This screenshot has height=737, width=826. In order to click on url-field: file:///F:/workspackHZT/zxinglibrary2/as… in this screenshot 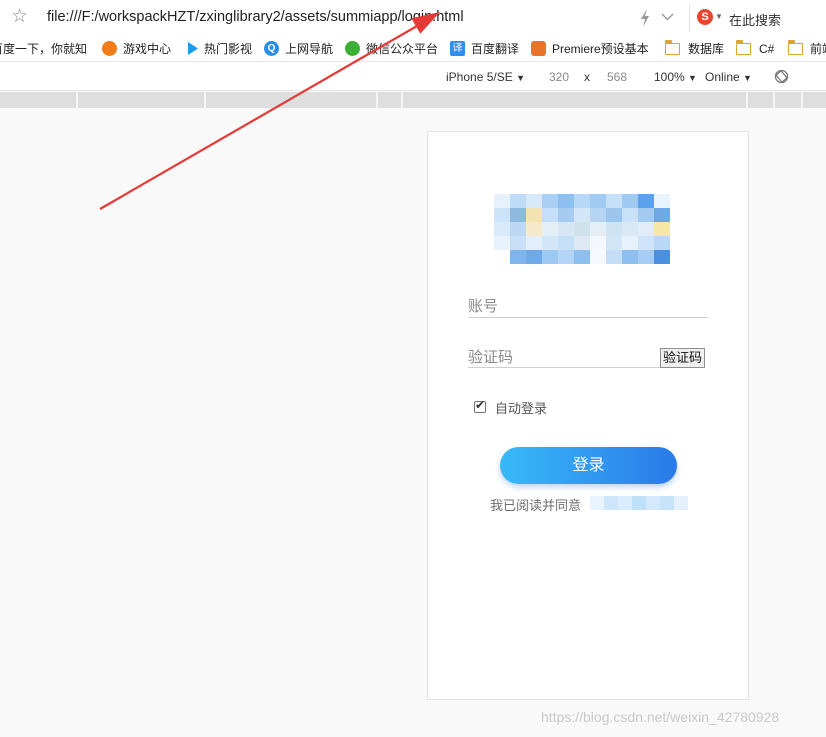, I will do `click(255, 17)`.